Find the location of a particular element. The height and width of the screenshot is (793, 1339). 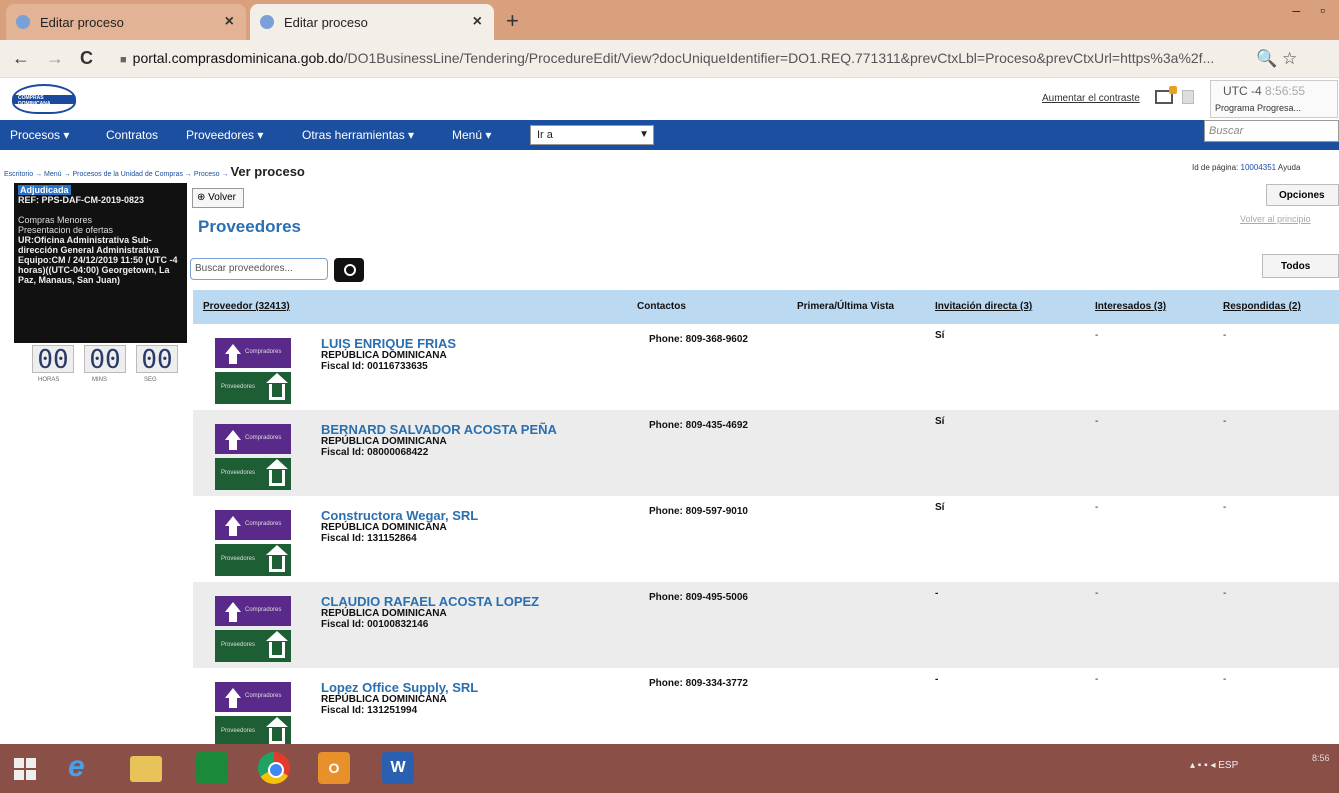

timer-secs: 00 is located at coordinates (157, 359).